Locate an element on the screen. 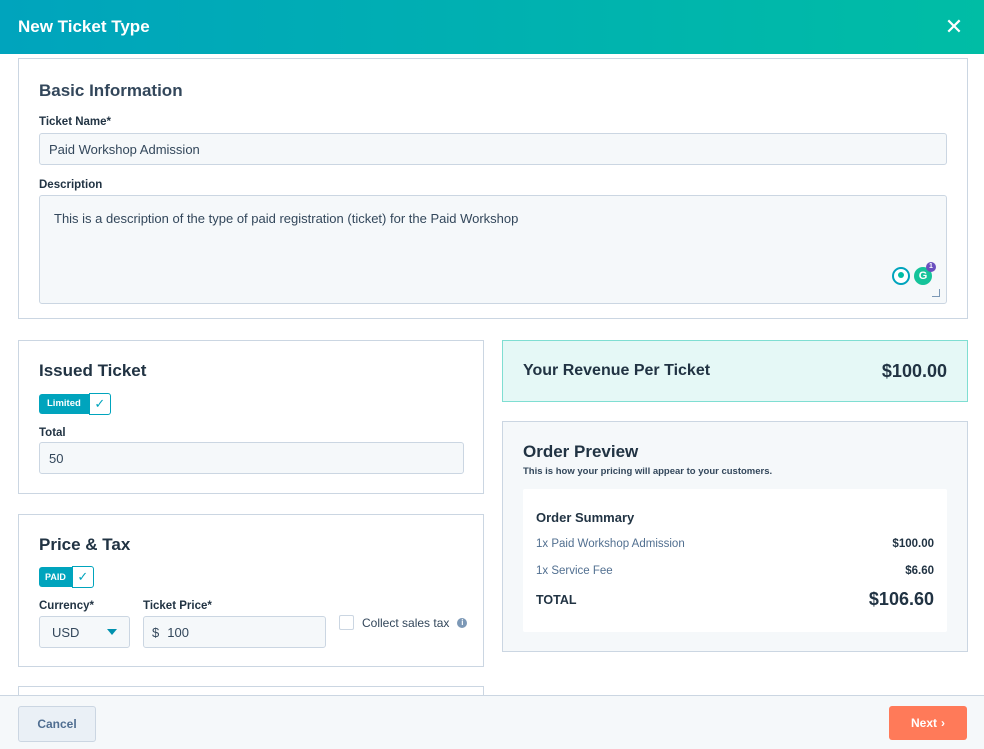 This screenshot has height=749, width=984. description-label: Description is located at coordinates (71, 185).